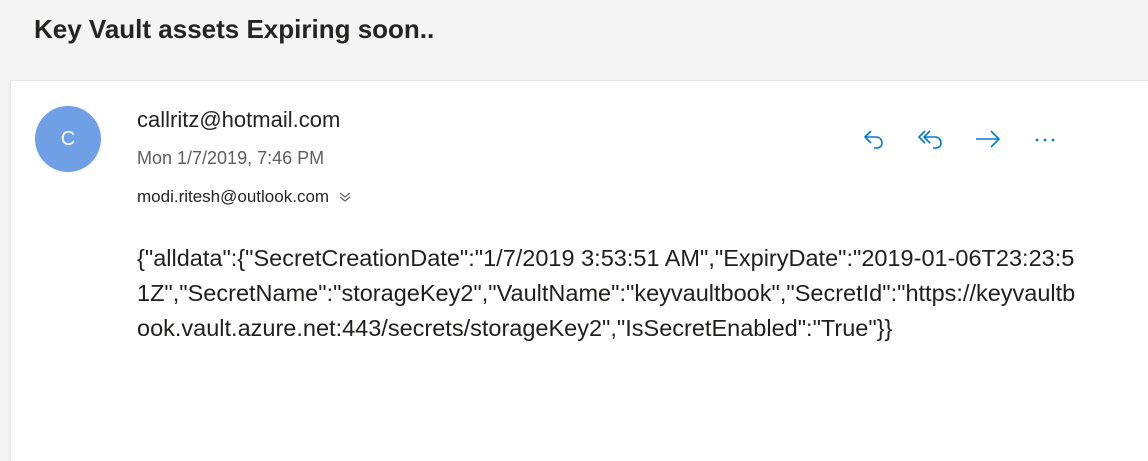 Image resolution: width=1148 pixels, height=461 pixels. Describe the element at coordinates (345, 197) in the screenshot. I see `chevron-down-icon` at that location.